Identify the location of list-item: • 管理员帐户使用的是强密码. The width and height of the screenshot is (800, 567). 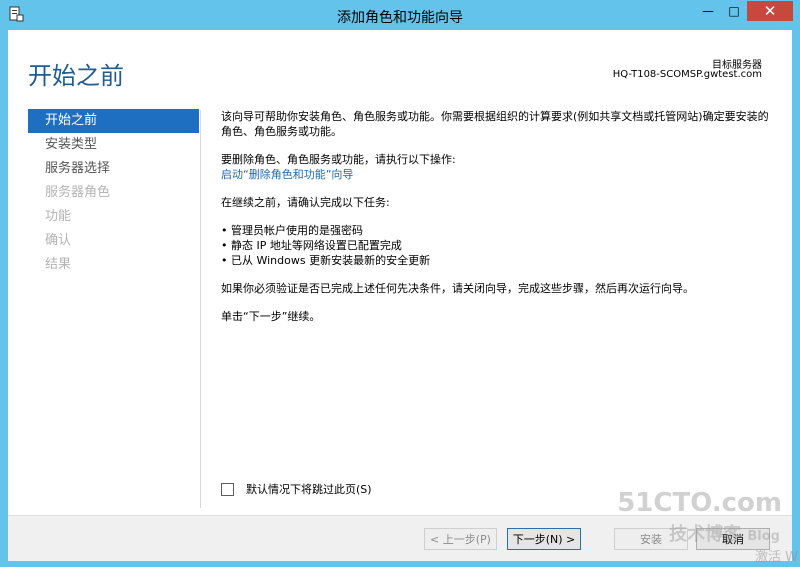
(292, 230).